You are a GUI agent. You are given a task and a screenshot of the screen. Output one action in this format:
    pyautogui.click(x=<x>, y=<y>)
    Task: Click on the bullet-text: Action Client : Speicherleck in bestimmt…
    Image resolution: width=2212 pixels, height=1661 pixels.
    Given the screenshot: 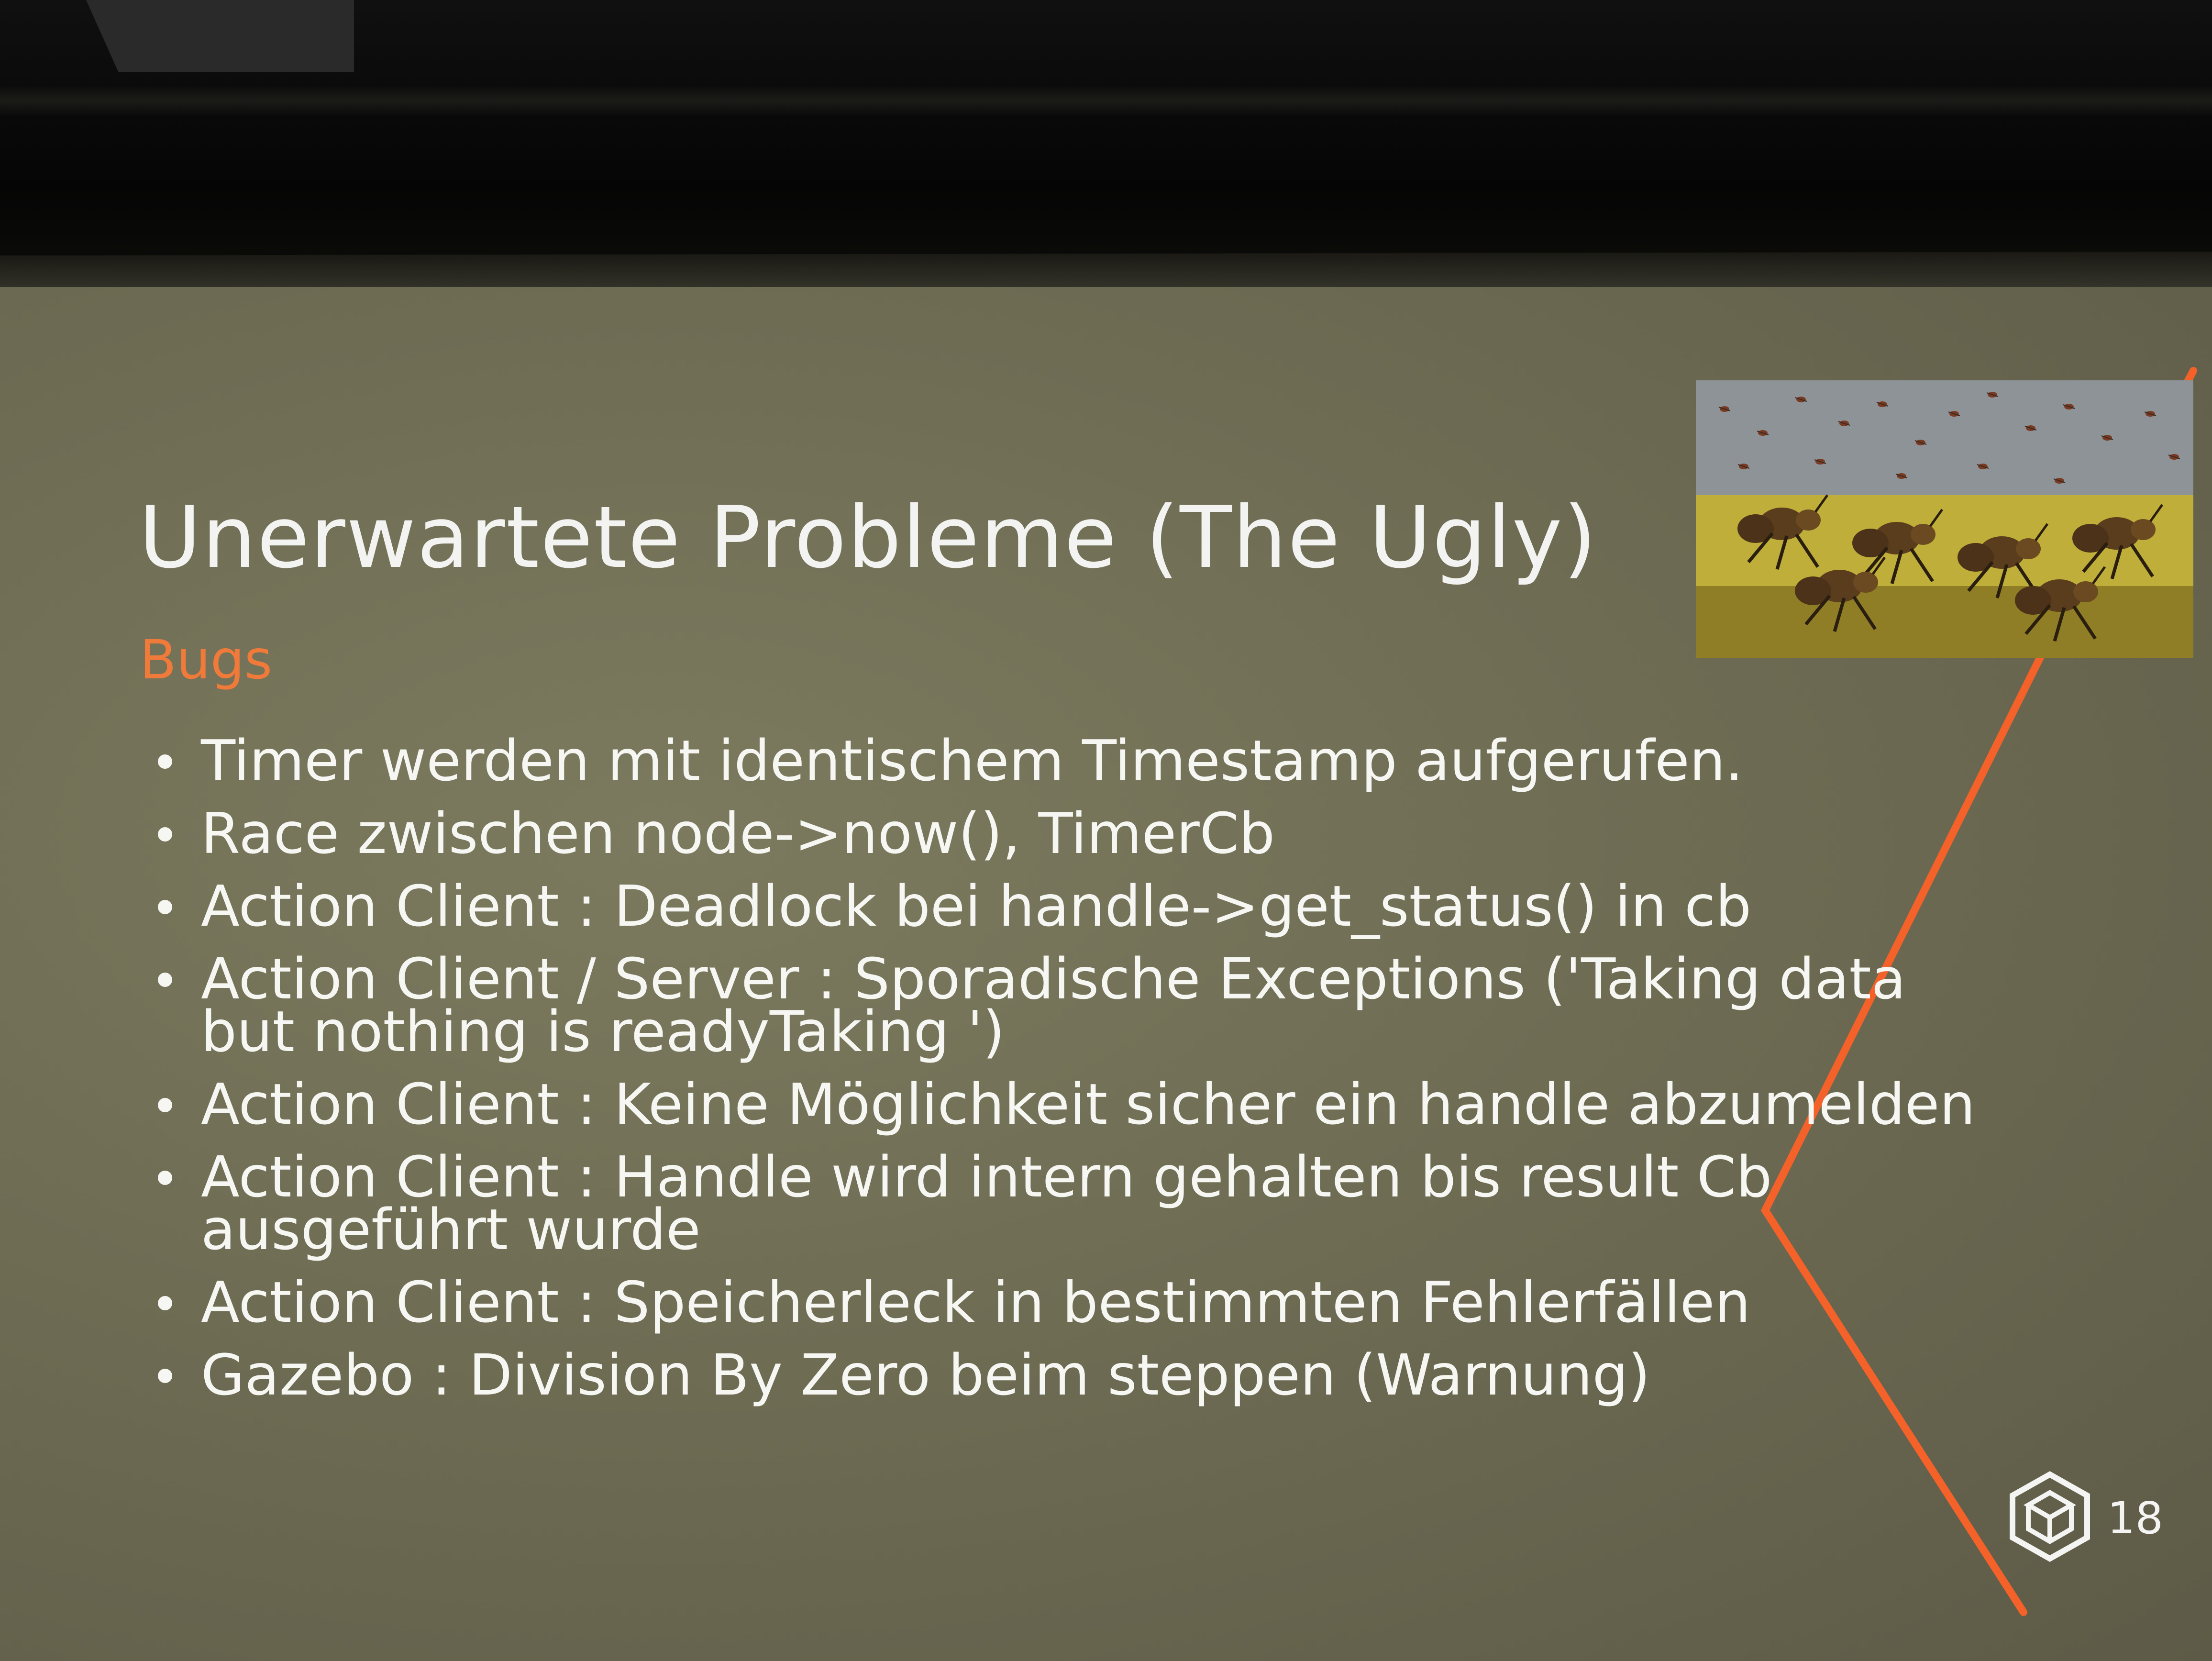 What is the action you would take?
    pyautogui.click(x=976, y=1302)
    